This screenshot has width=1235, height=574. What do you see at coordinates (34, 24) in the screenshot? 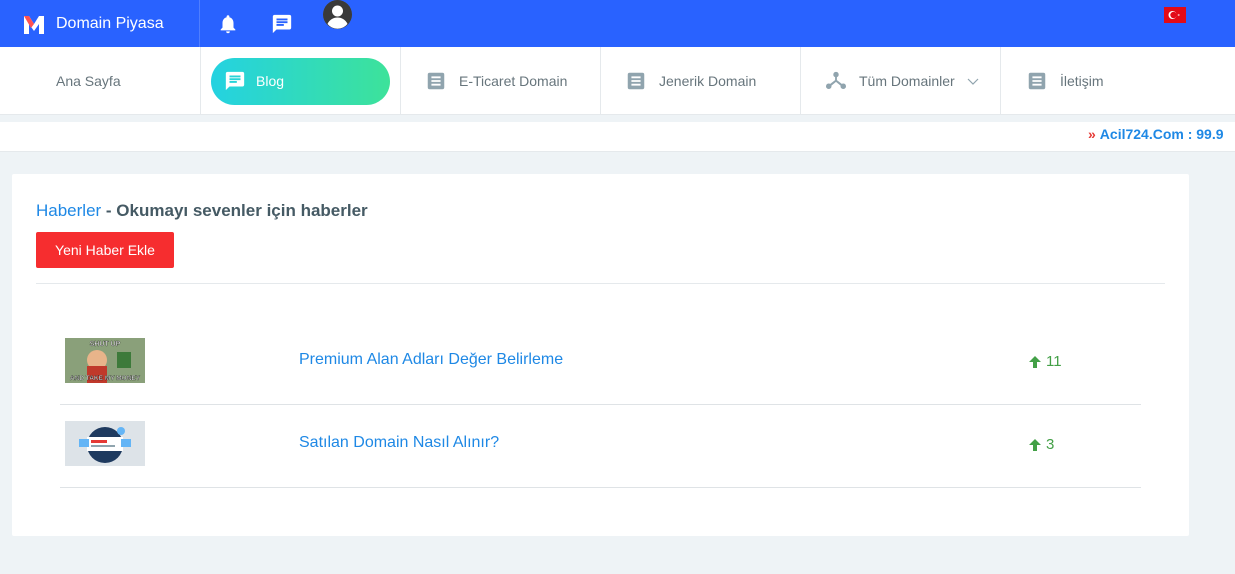
I see `brand-logo-icon` at bounding box center [34, 24].